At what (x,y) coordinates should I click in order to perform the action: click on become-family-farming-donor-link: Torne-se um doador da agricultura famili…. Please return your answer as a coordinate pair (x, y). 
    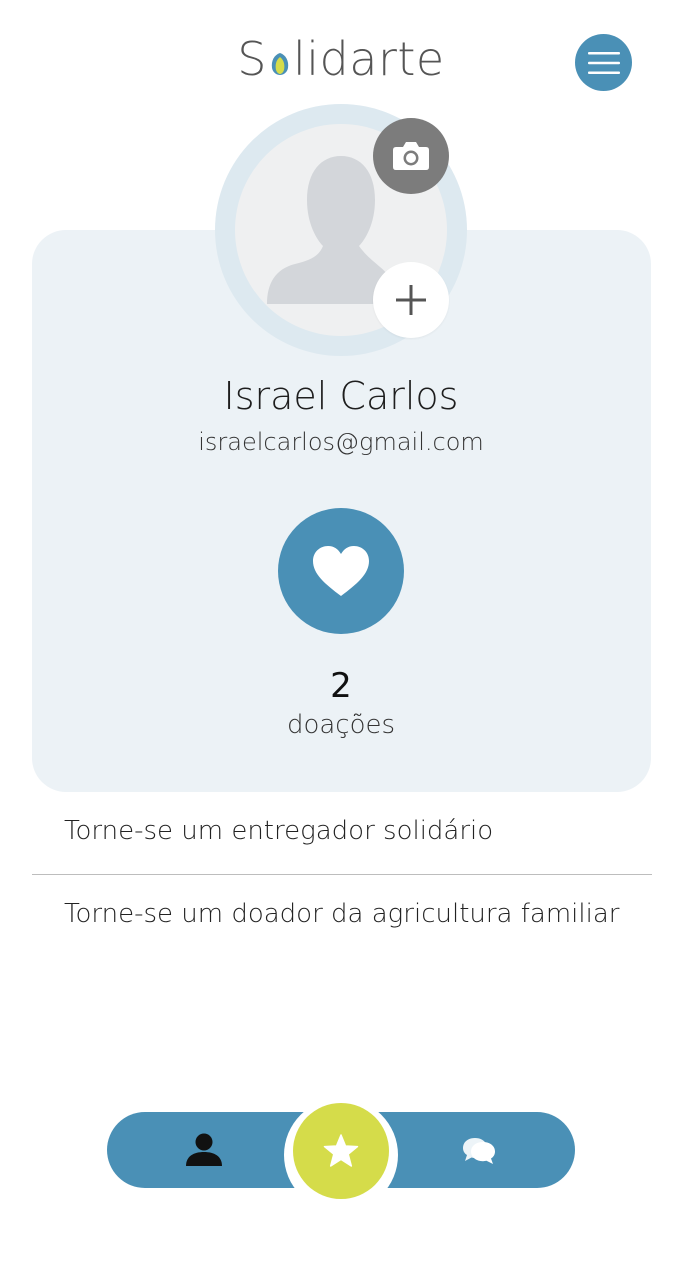
    Looking at the image, I should click on (341, 914).